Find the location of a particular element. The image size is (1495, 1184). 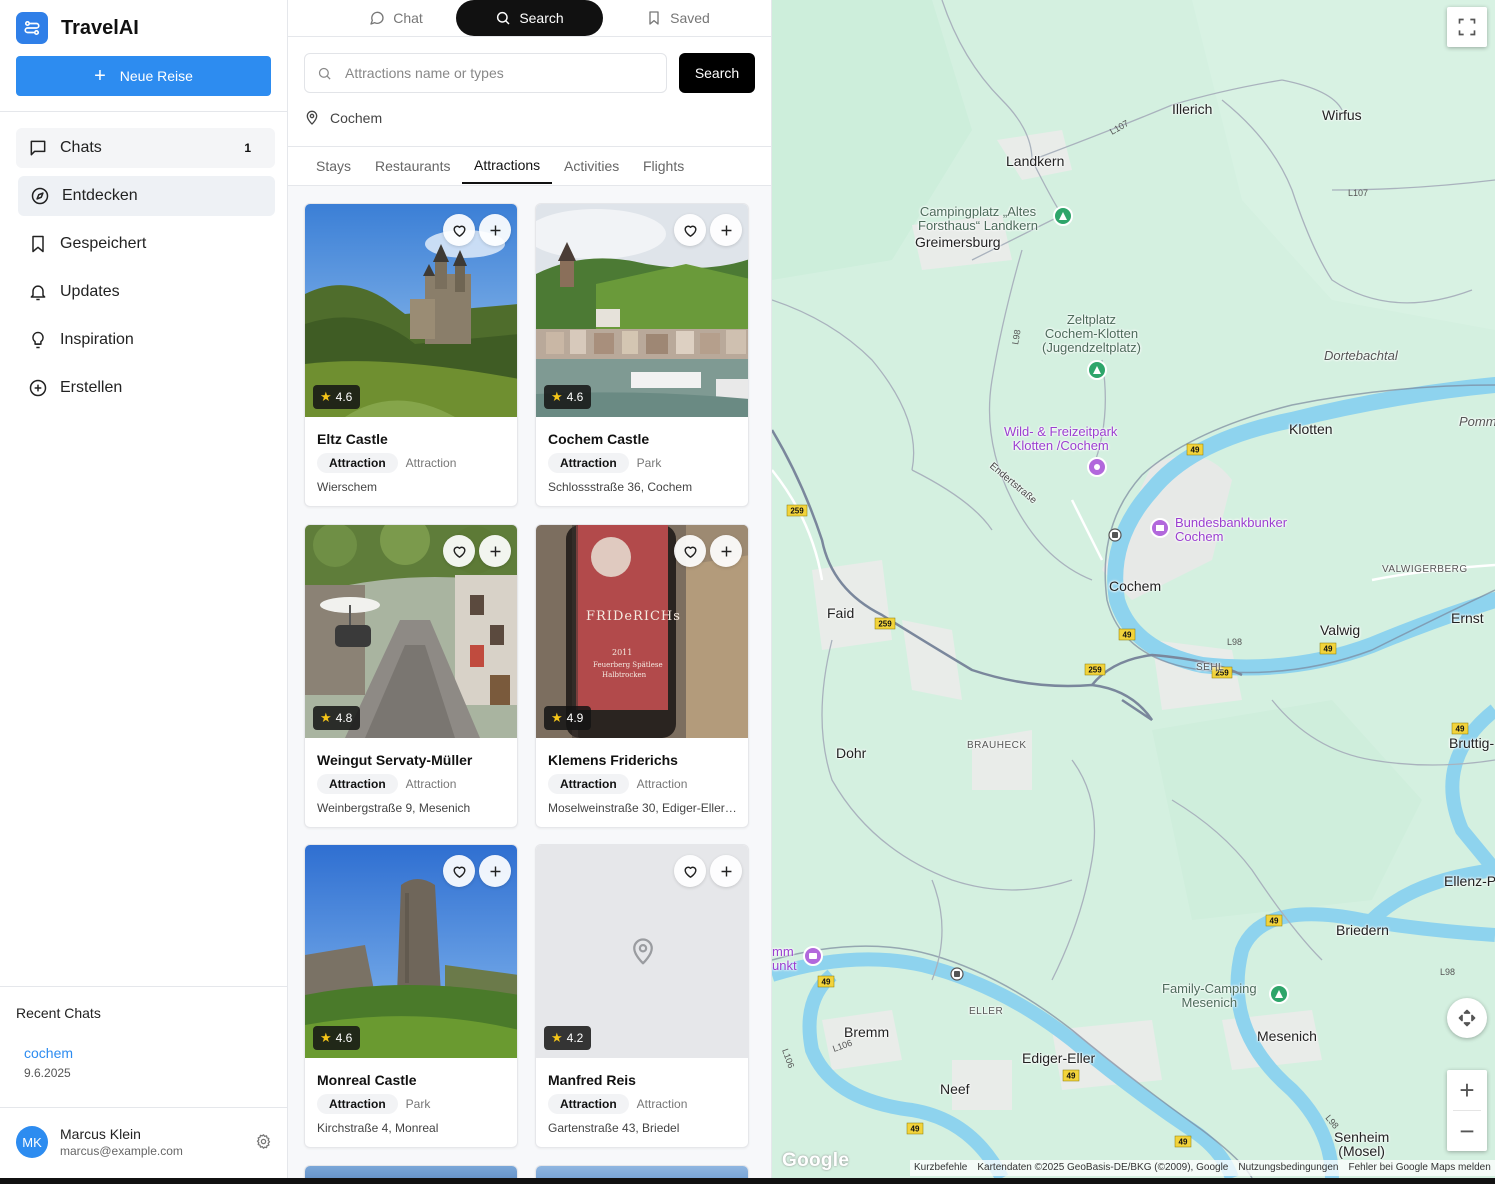

terms-link: Nutzungsbedingungen is located at coordinates (1288, 1168).